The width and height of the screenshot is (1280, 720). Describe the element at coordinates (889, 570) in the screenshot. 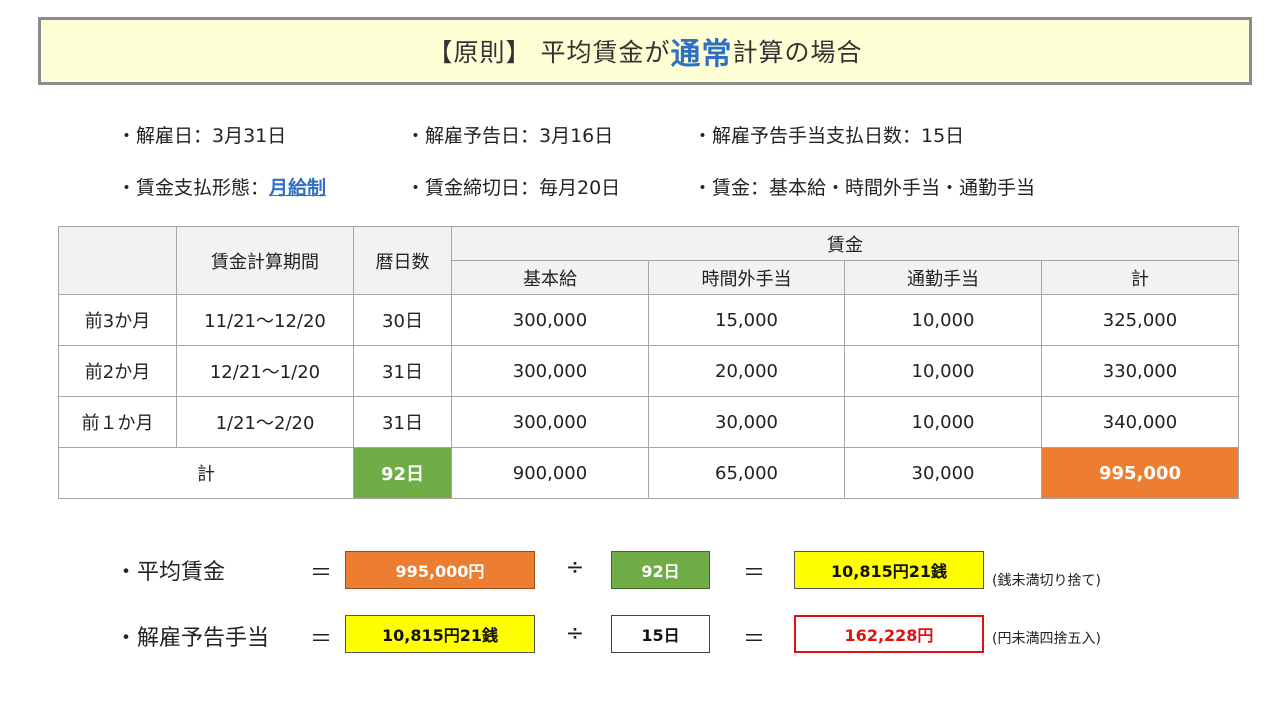

I see `average-wage-result-box: 10,815円21銭` at that location.